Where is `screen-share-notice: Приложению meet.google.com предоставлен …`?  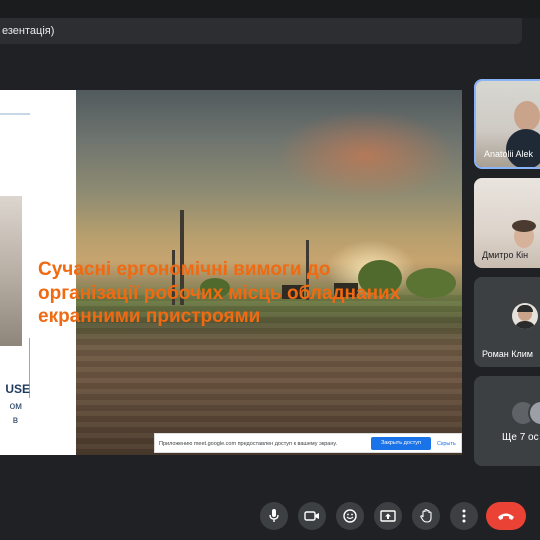 screen-share-notice: Приложению meet.google.com предоставлен … is located at coordinates (308, 443).